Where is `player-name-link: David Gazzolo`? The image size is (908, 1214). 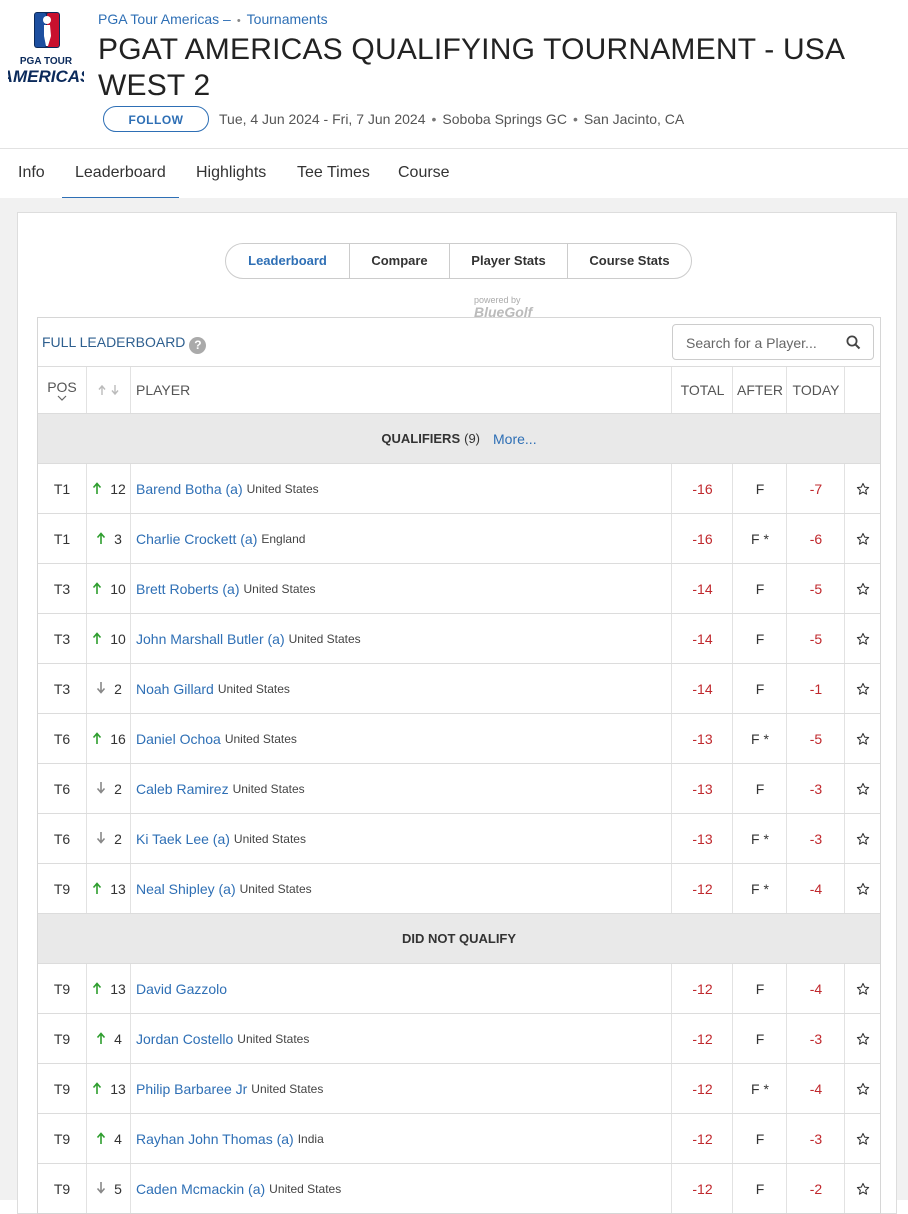
player-name-link: David Gazzolo is located at coordinates (181, 989).